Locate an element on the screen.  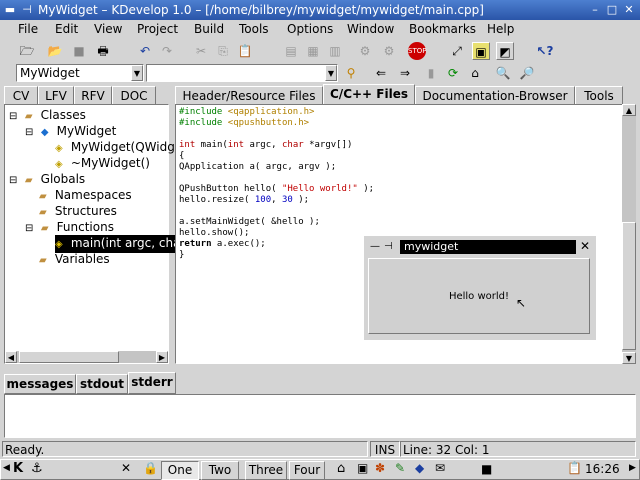
mail-icon: ✉ is located at coordinates (440, 468).